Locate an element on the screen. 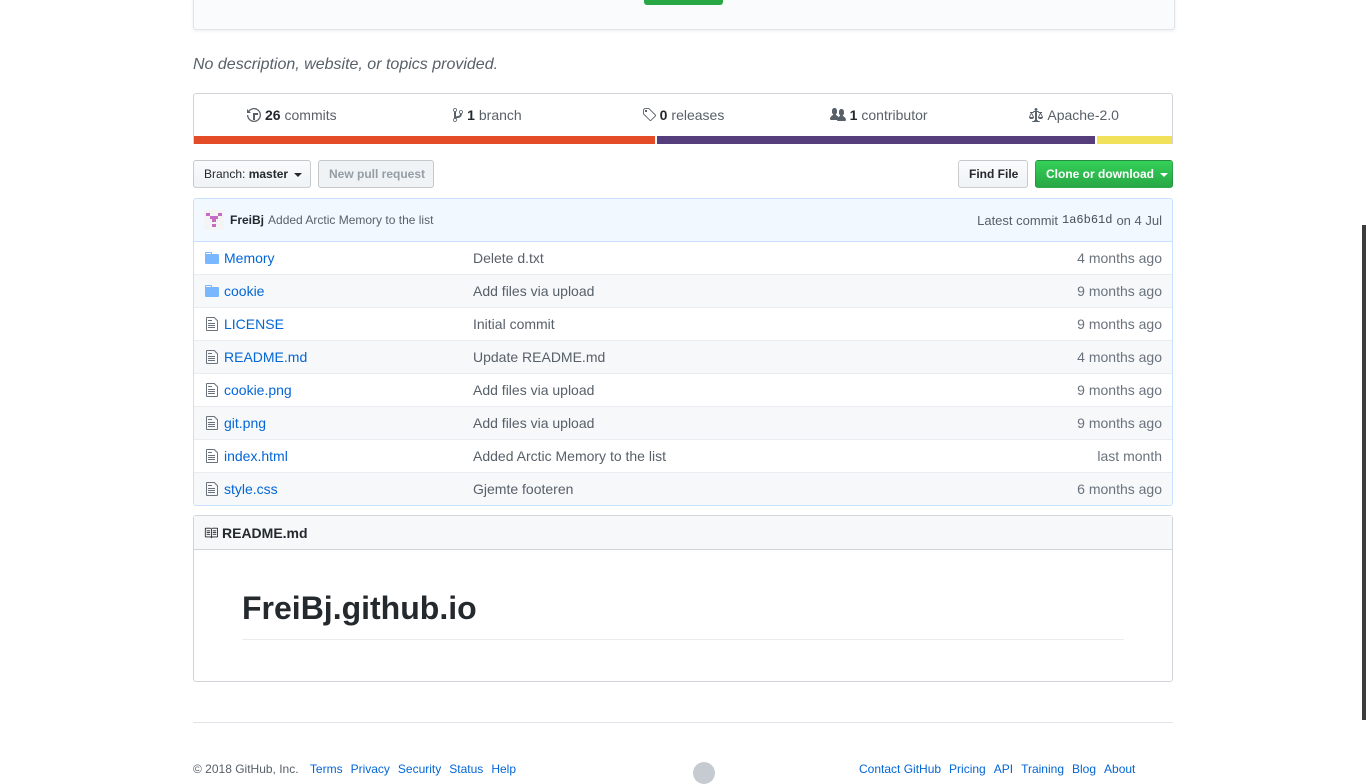 This screenshot has height=784, width=1366. contributors-link: 1 contributor is located at coordinates (879, 115).